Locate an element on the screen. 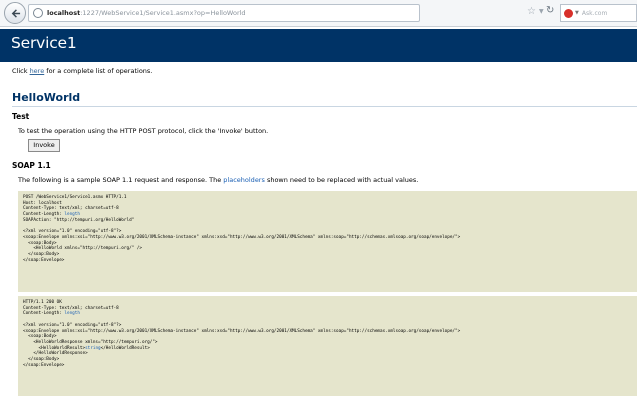  operation-title: HelloWorld is located at coordinates (46, 97).